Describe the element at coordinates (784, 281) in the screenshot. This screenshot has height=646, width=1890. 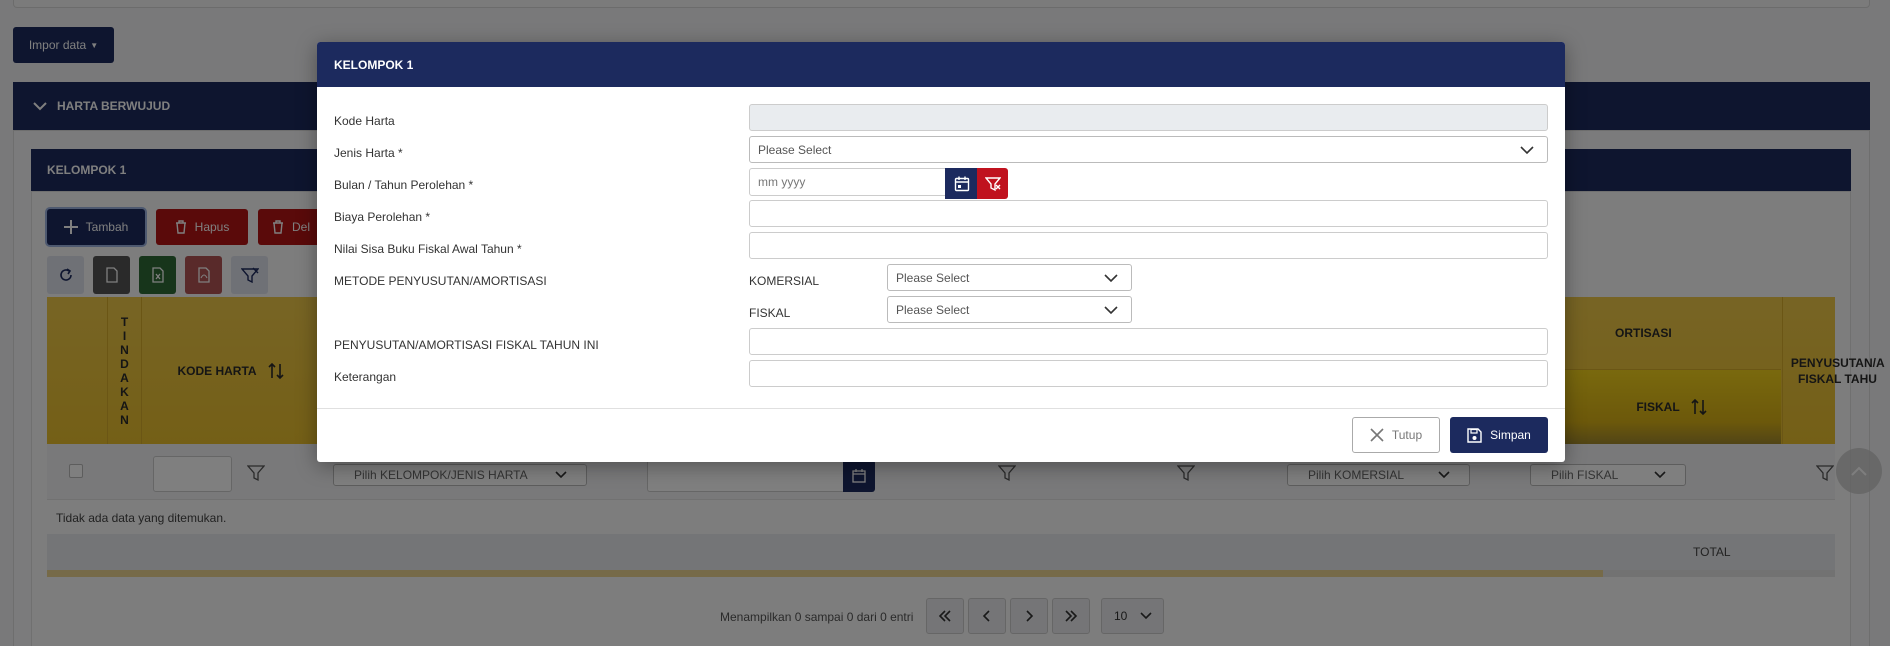
I see `komersial-label: KOMERSIAL` at that location.